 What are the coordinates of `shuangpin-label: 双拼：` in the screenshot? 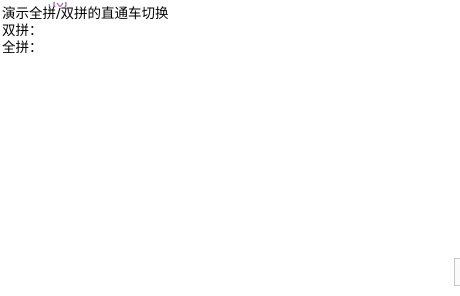 It's located at (22, 31).